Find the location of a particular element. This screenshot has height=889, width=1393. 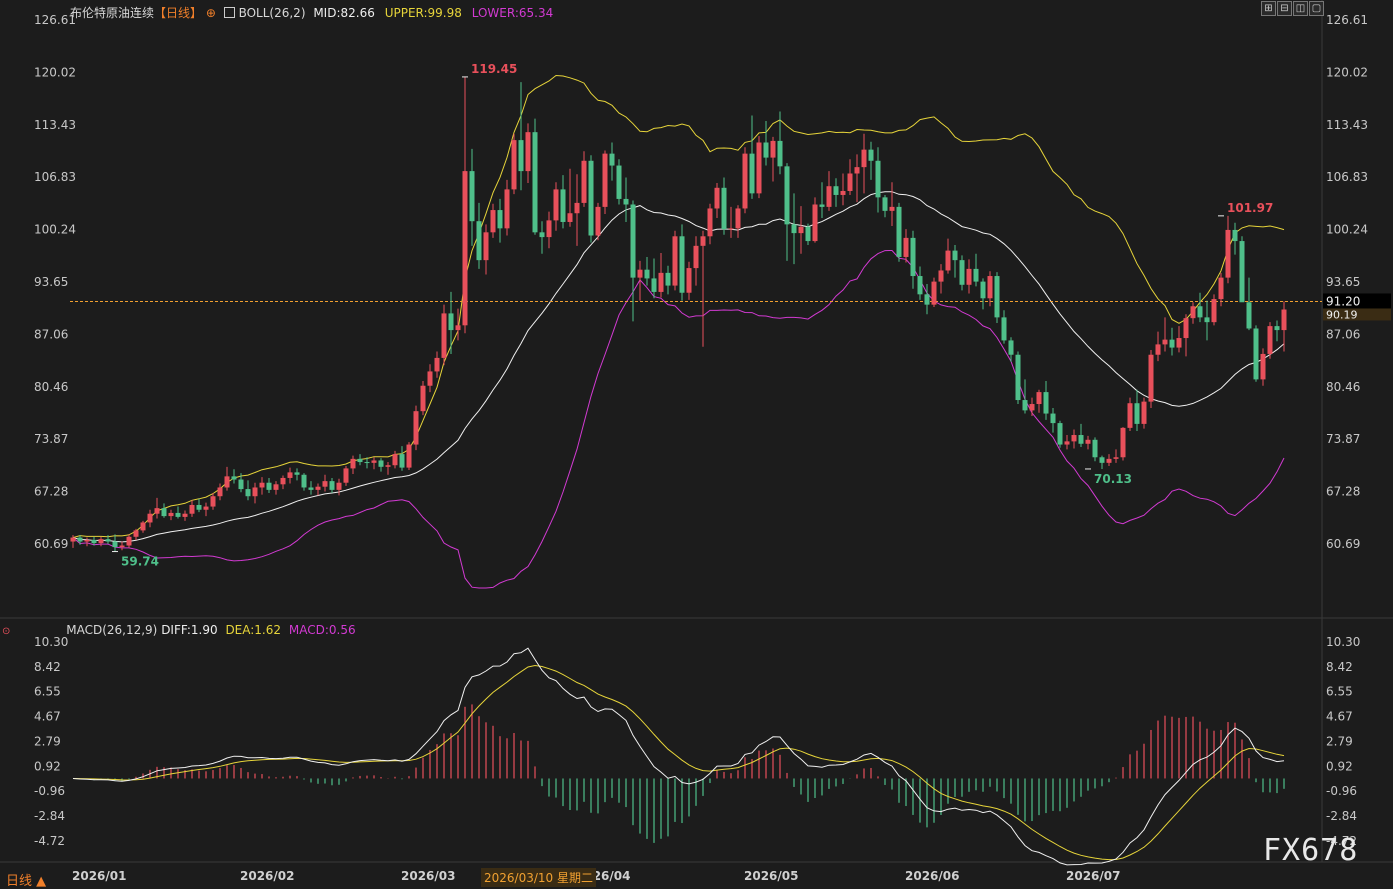

boll-lower-value: LOWER:65.34 is located at coordinates (512, 13).